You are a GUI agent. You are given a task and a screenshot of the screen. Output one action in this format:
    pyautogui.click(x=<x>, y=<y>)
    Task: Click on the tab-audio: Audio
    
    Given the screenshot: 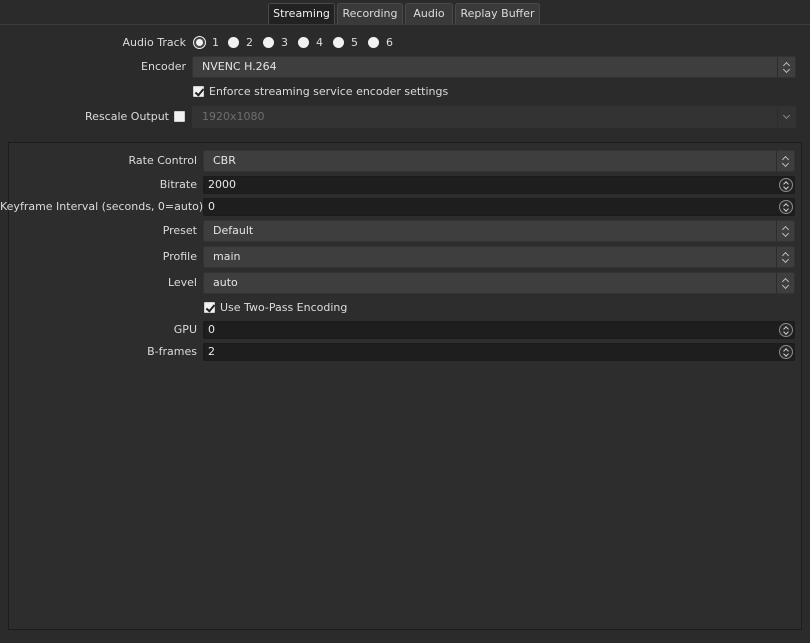 What is the action you would take?
    pyautogui.click(x=429, y=14)
    